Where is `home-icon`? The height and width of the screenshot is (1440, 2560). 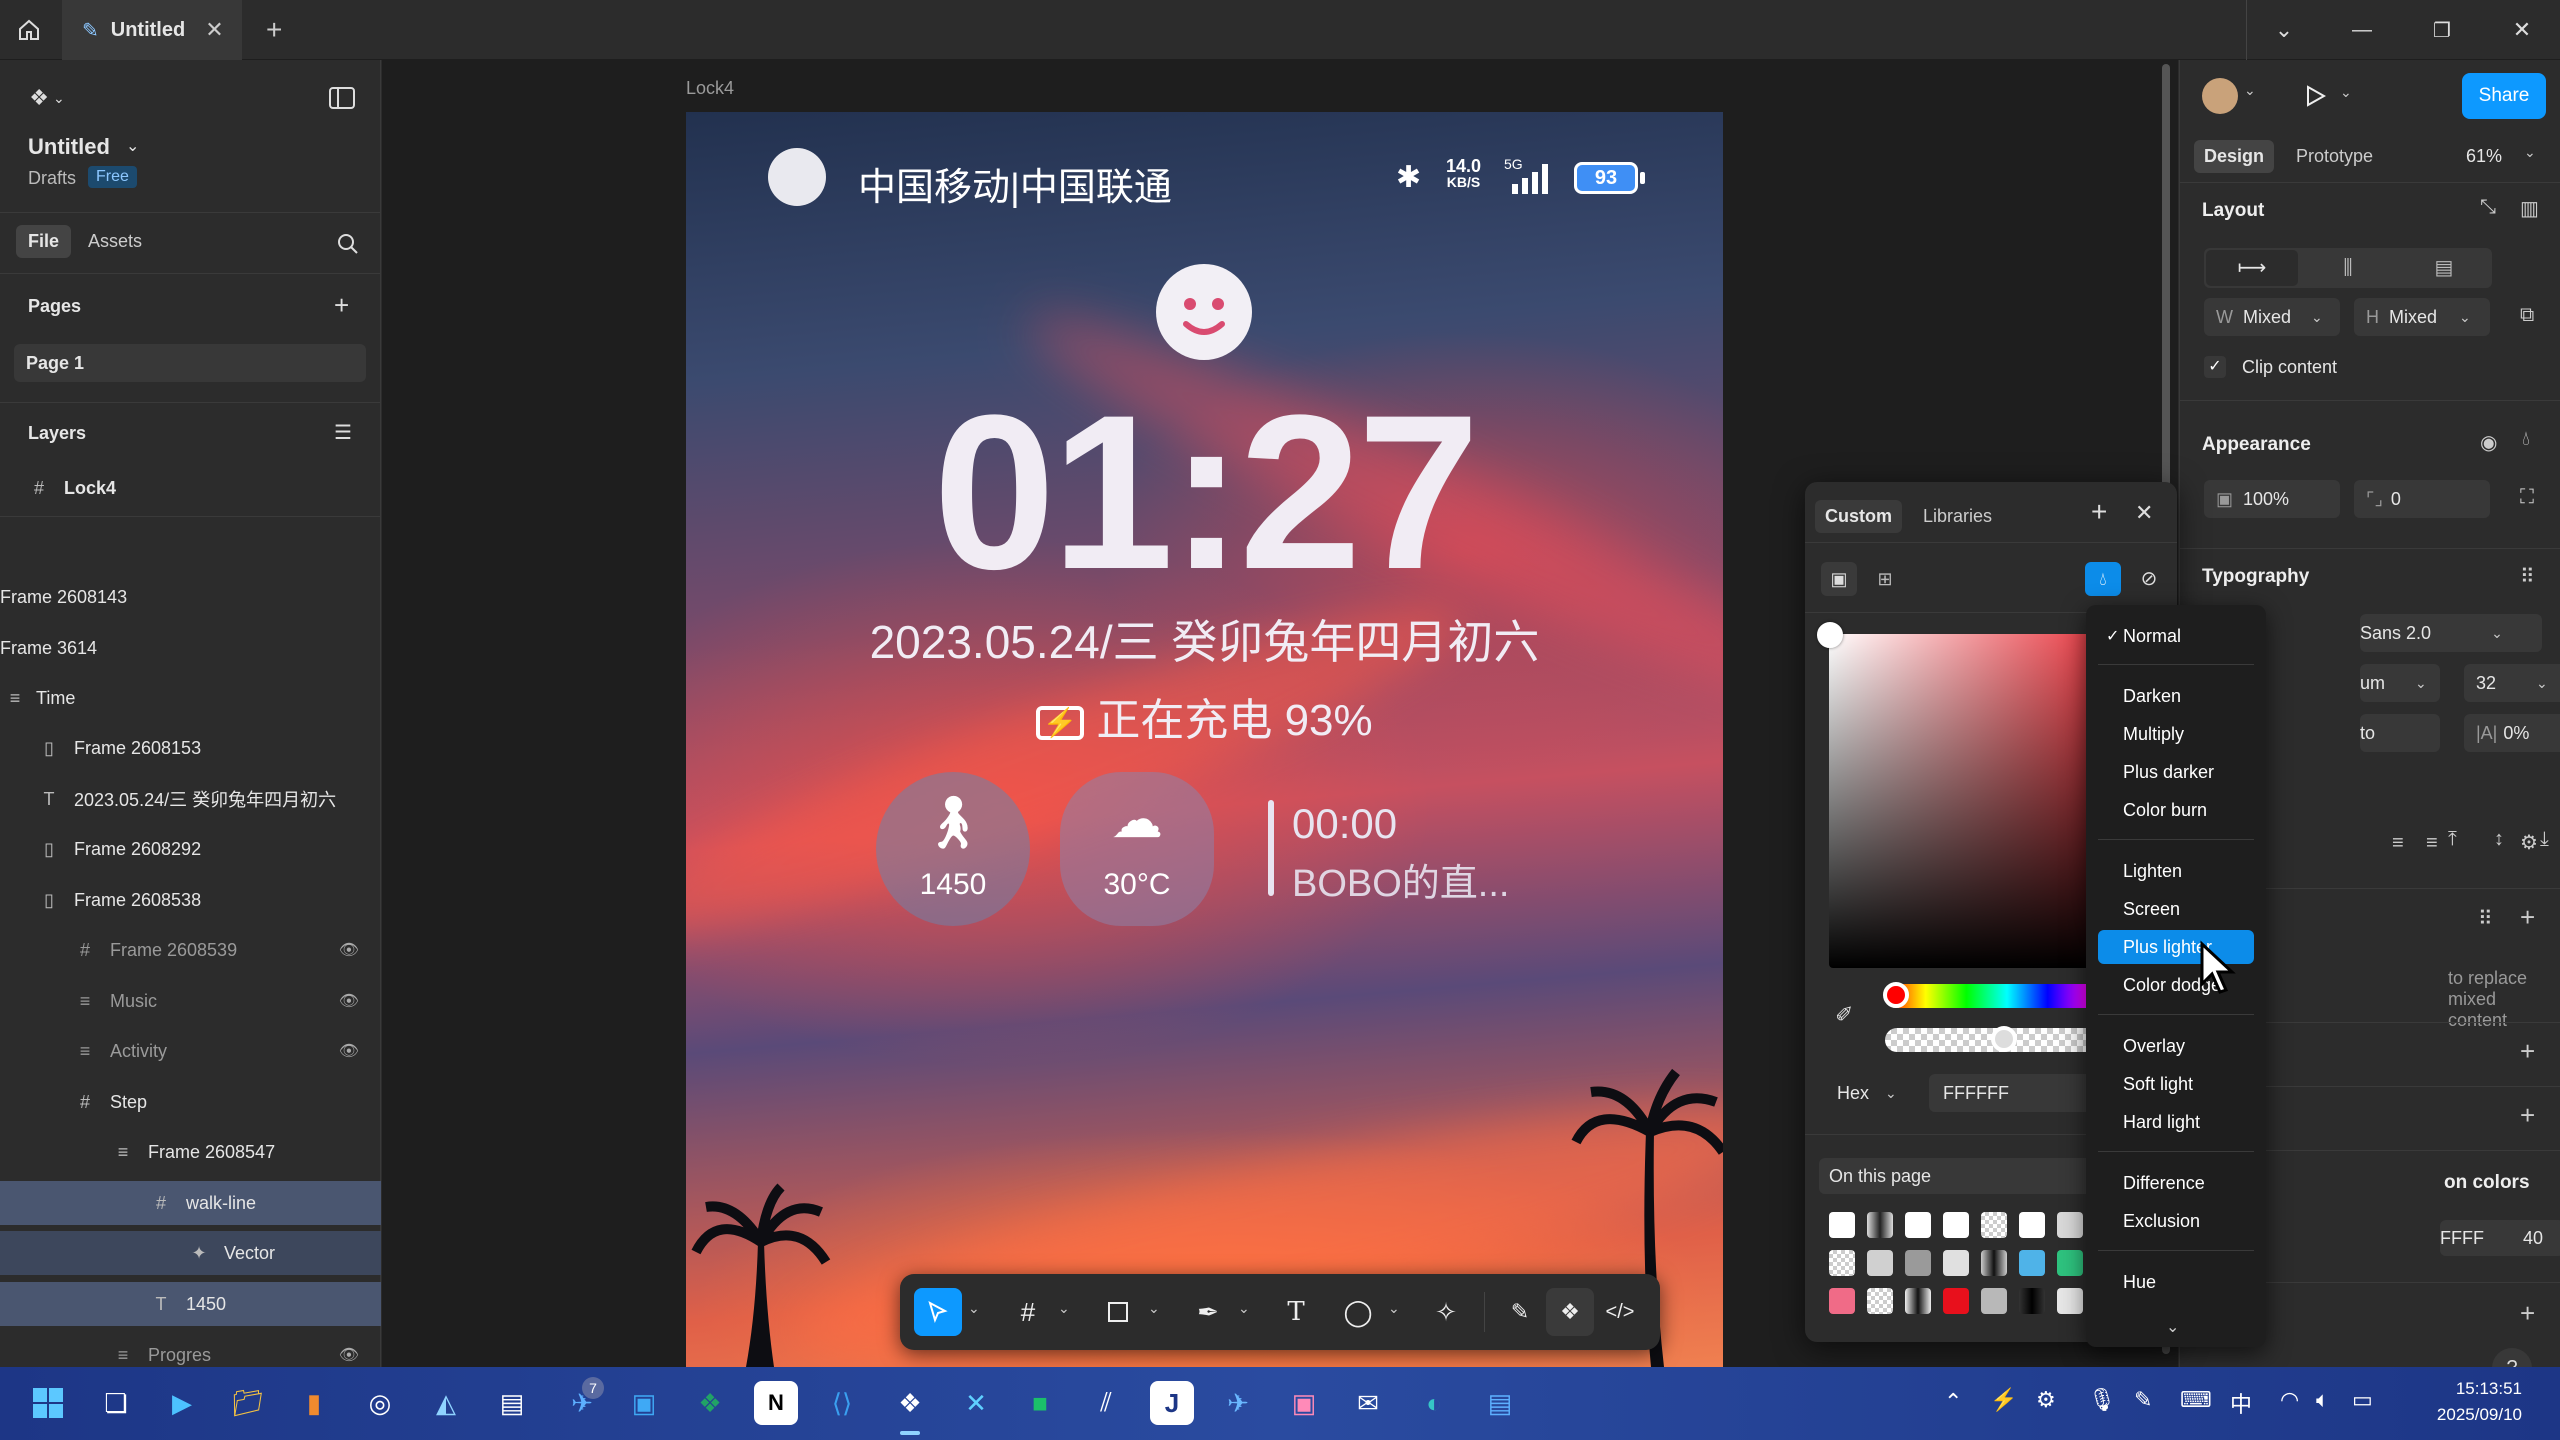 home-icon is located at coordinates (29, 30).